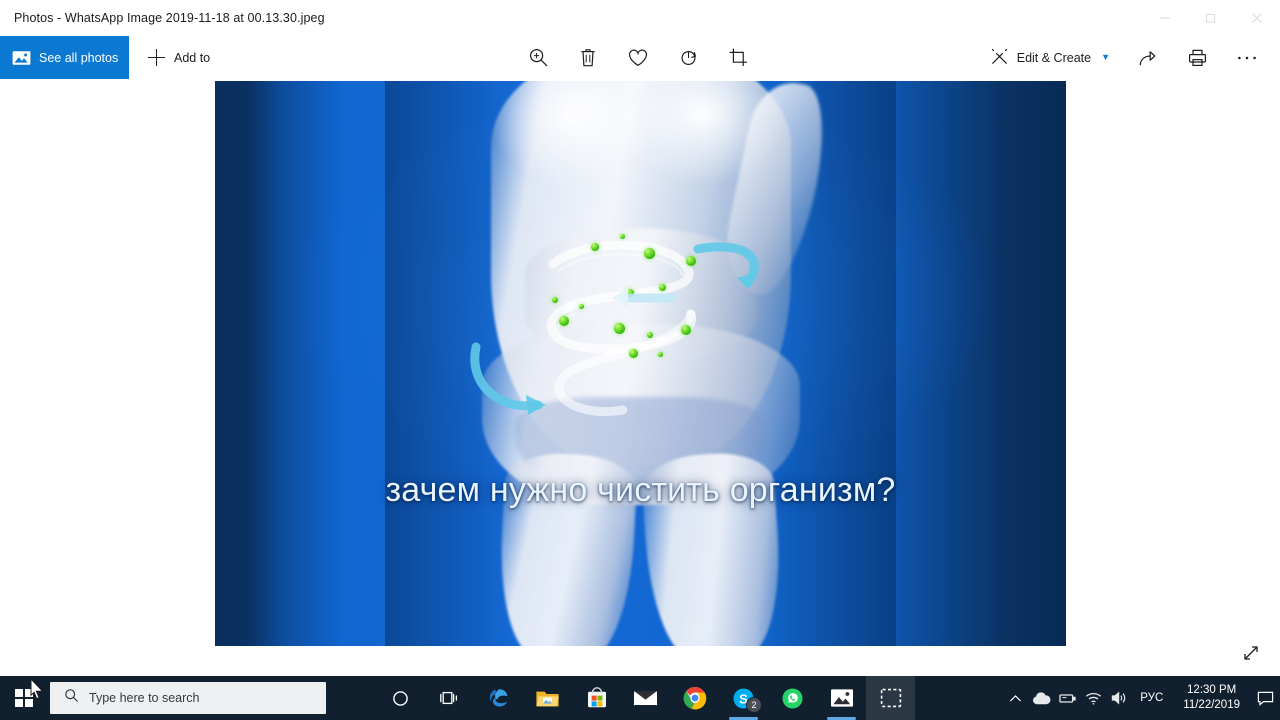  I want to click on notification-icon, so click(1265, 698).